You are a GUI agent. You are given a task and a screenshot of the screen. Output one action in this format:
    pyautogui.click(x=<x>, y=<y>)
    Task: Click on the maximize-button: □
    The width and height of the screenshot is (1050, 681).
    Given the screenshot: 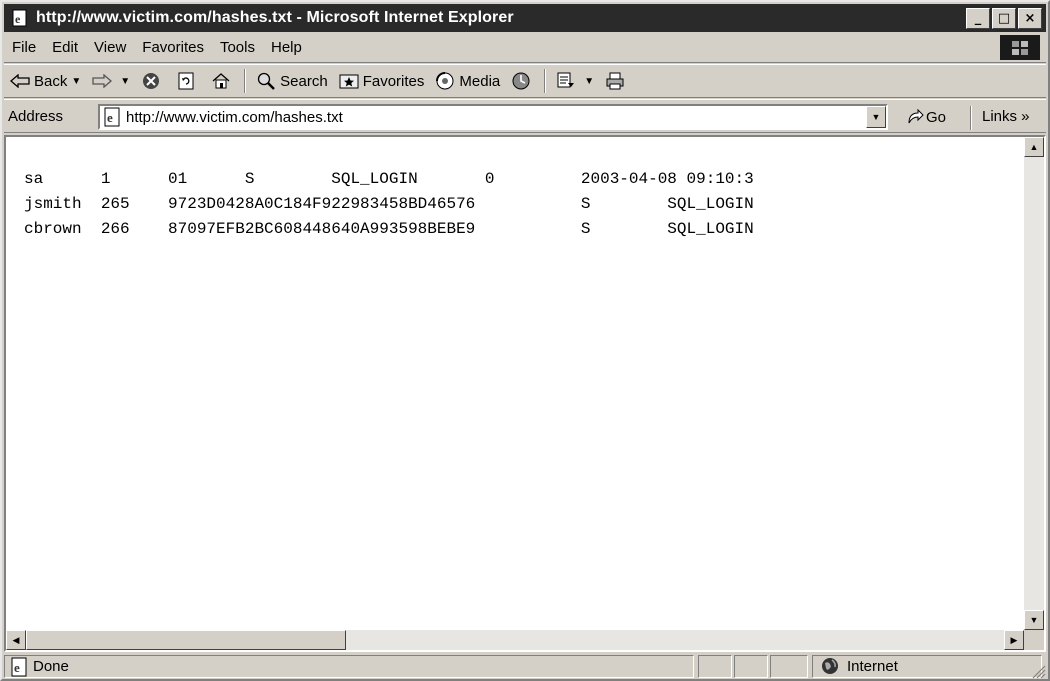 What is the action you would take?
    pyautogui.click(x=1004, y=18)
    